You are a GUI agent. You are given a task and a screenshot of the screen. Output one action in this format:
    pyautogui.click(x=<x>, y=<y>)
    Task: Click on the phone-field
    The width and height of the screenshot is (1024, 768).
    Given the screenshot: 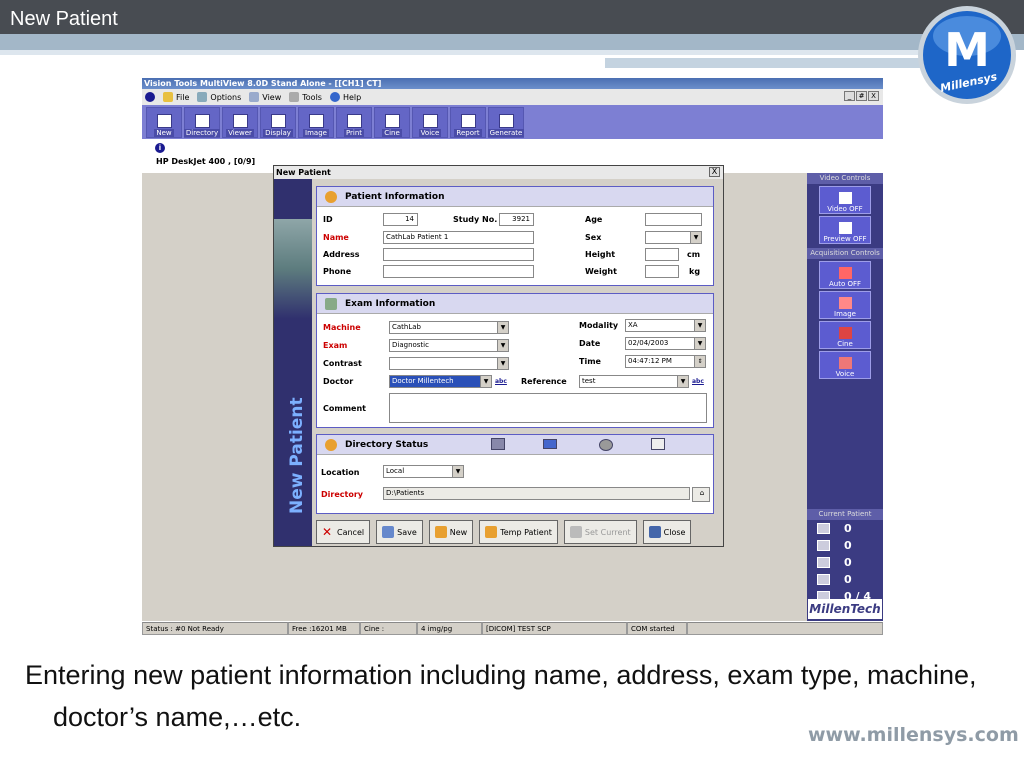 What is the action you would take?
    pyautogui.click(x=458, y=271)
    